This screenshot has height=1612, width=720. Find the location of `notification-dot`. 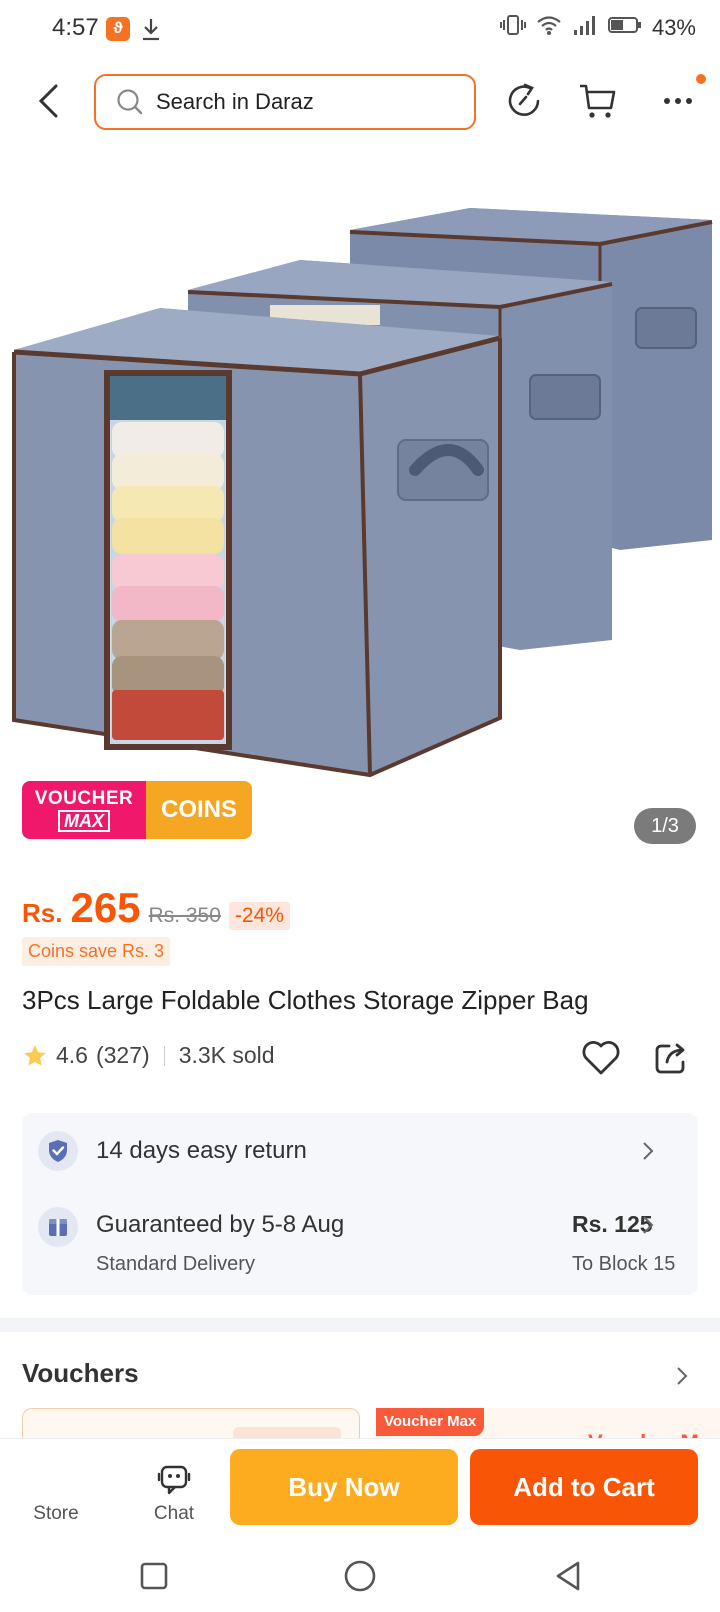

notification-dot is located at coordinates (701, 79).